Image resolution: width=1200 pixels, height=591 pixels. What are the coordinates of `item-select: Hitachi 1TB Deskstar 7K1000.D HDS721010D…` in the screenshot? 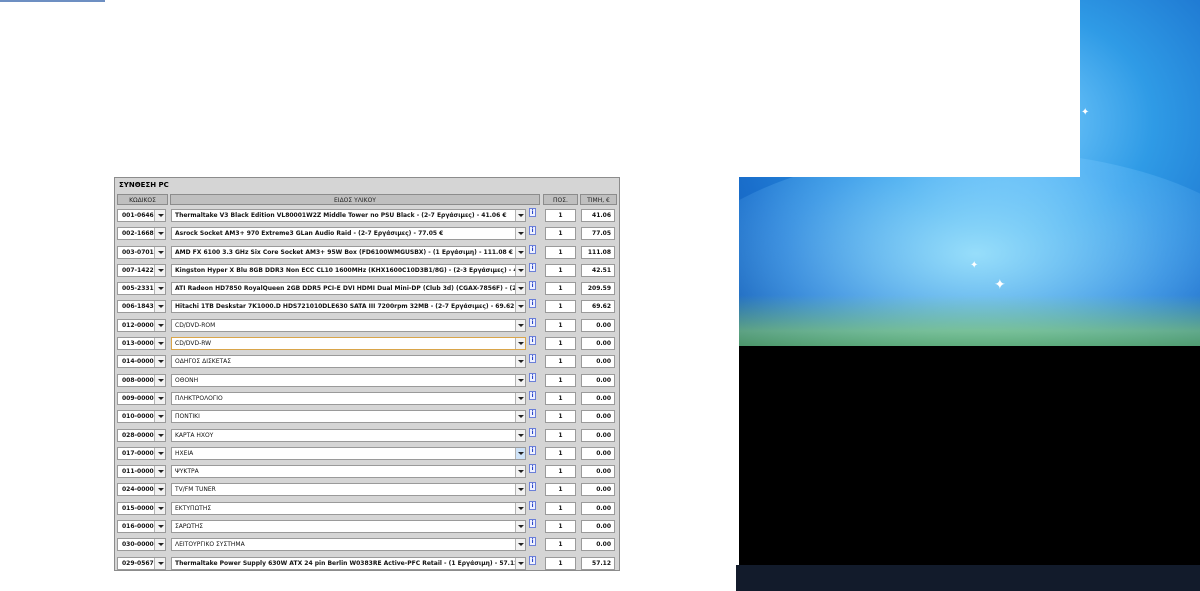 It's located at (348, 307).